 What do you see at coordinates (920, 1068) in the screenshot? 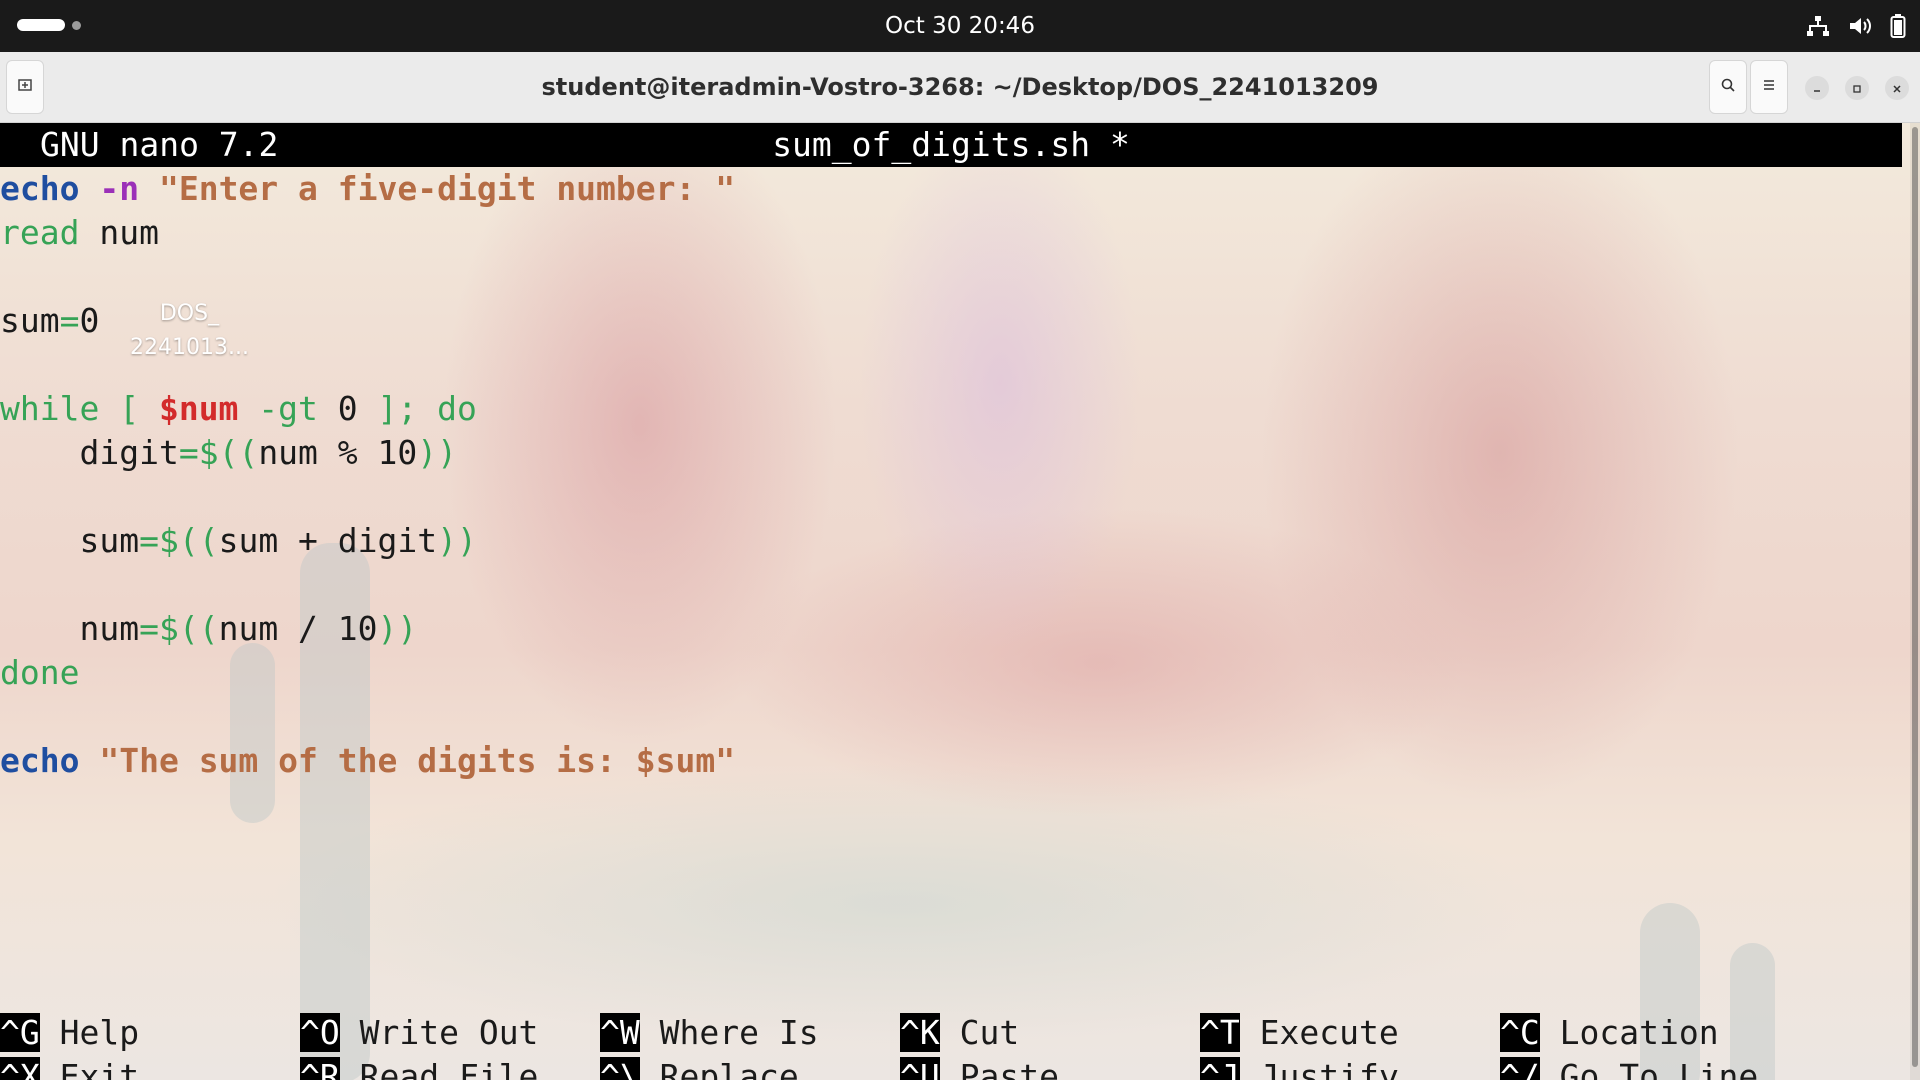
I see `shortcut-key: ^U` at bounding box center [920, 1068].